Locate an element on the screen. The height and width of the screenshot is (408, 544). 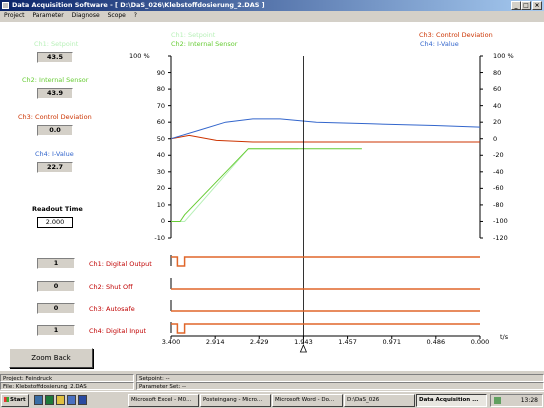
status-bar-row1: Project: Feindruck Setpoint: -- is located at coordinates (272, 378).